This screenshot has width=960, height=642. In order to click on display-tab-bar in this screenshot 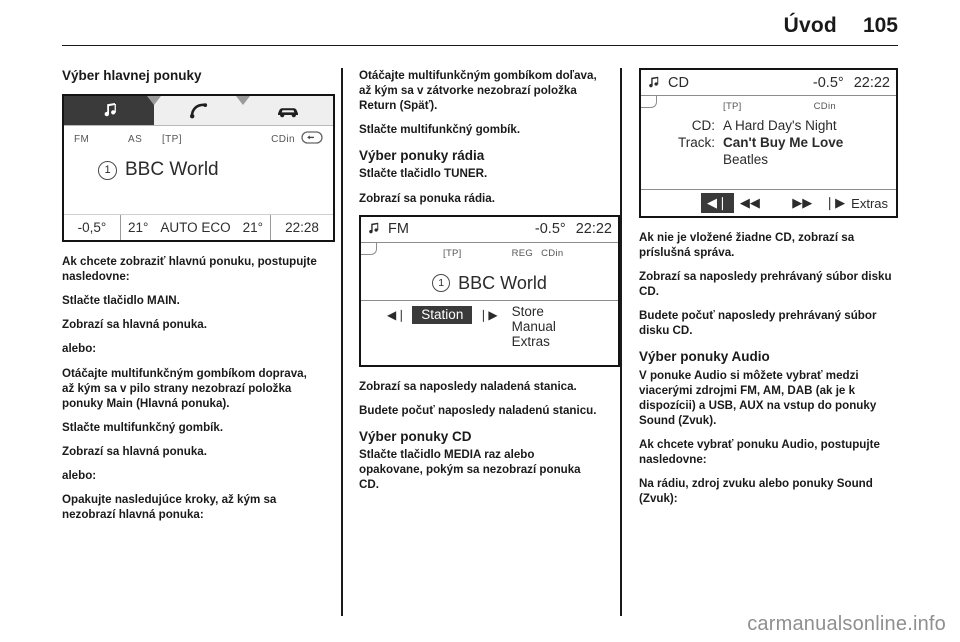, I will do `click(198, 111)`.